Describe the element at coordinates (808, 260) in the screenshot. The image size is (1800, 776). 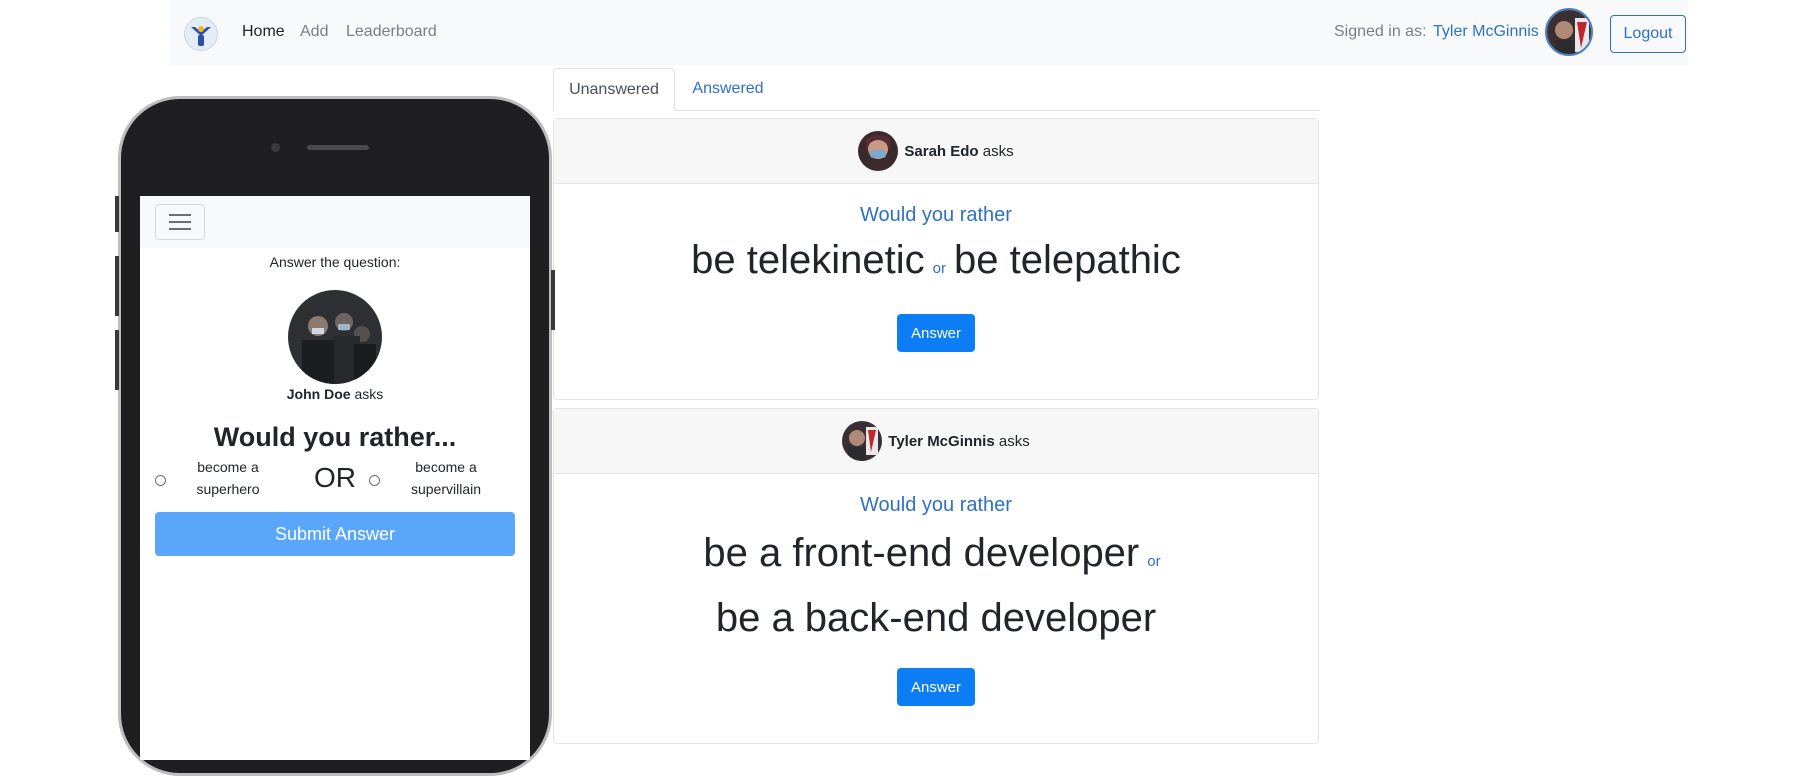
I see `option-one: be telekinetic` at that location.